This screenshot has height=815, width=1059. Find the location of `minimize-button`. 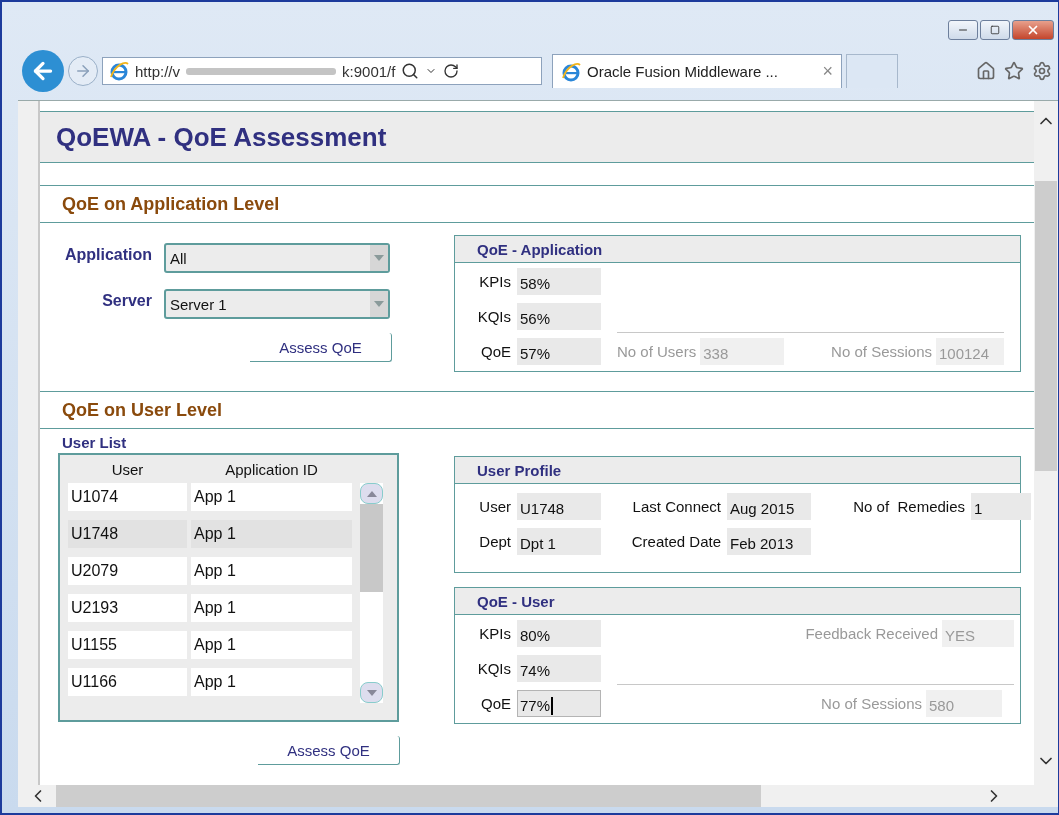

minimize-button is located at coordinates (963, 30).